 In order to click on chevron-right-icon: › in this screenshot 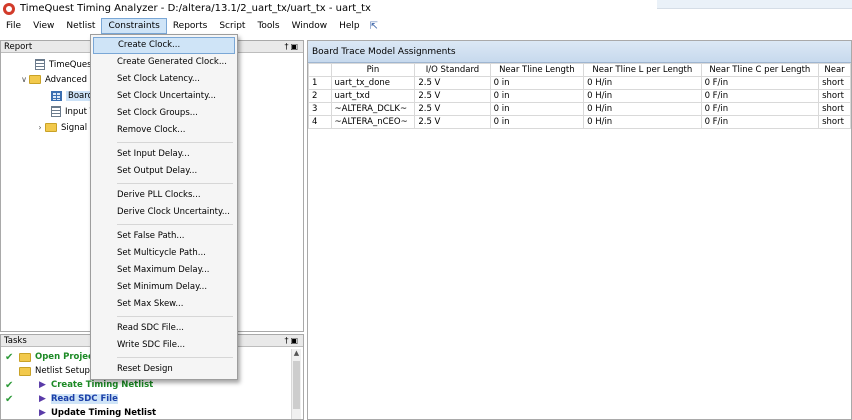, I will do `click(40, 127)`.